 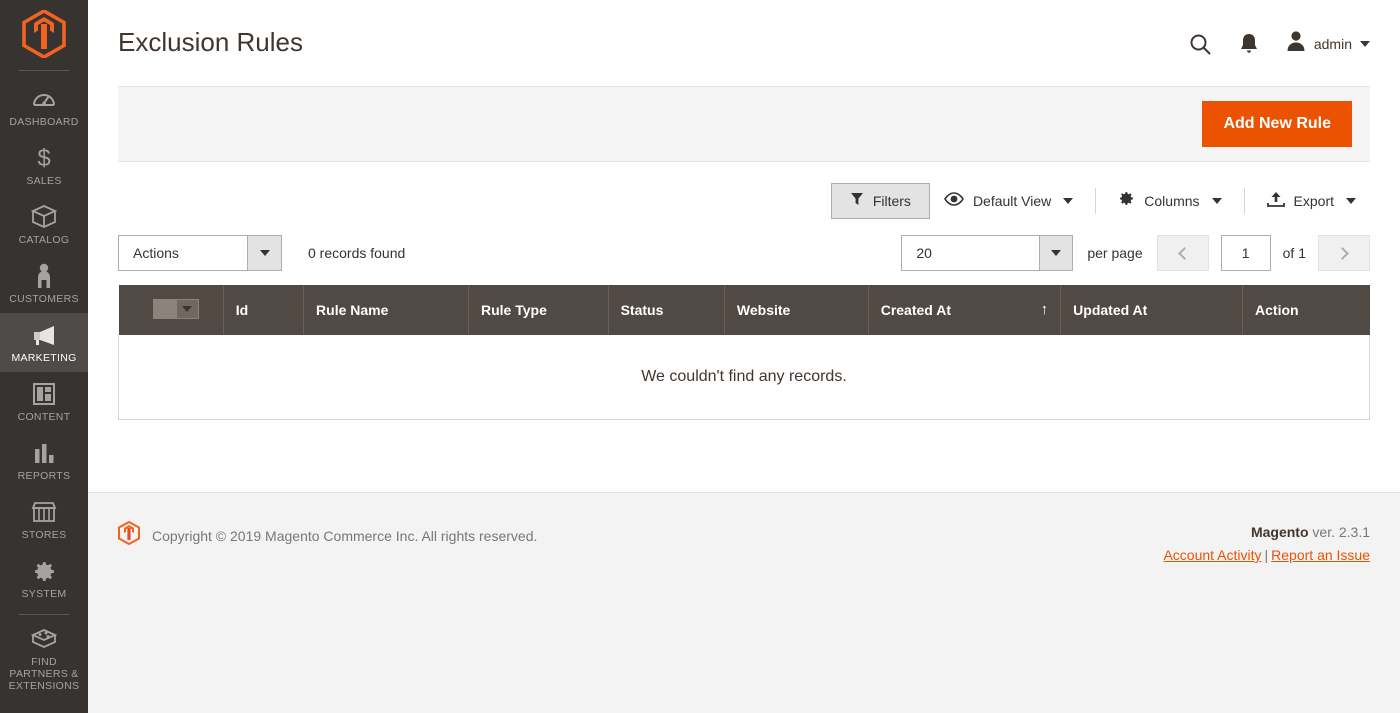 I want to click on filters-label: Filters, so click(x=891, y=200).